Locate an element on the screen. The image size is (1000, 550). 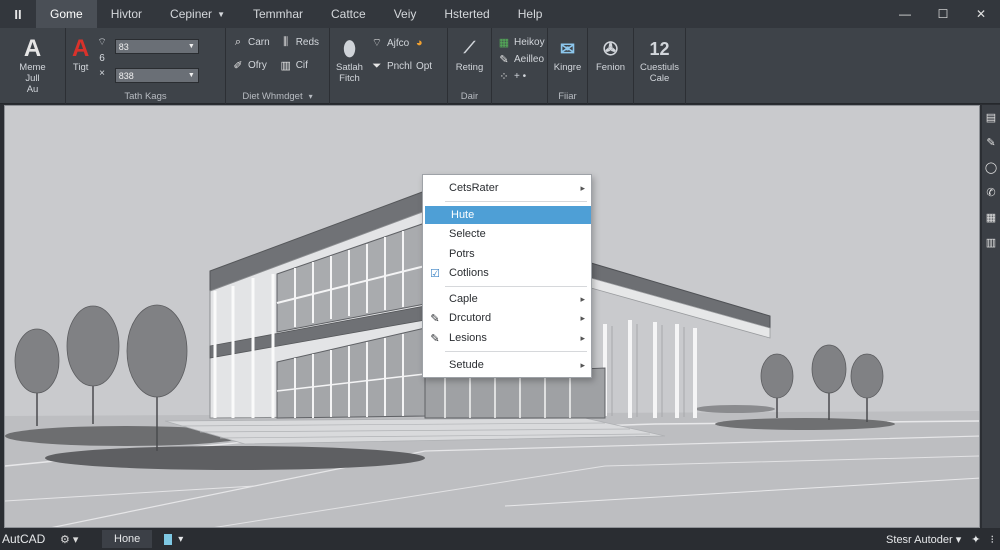
model-tab-label: Hone is located at coordinates (127, 539).